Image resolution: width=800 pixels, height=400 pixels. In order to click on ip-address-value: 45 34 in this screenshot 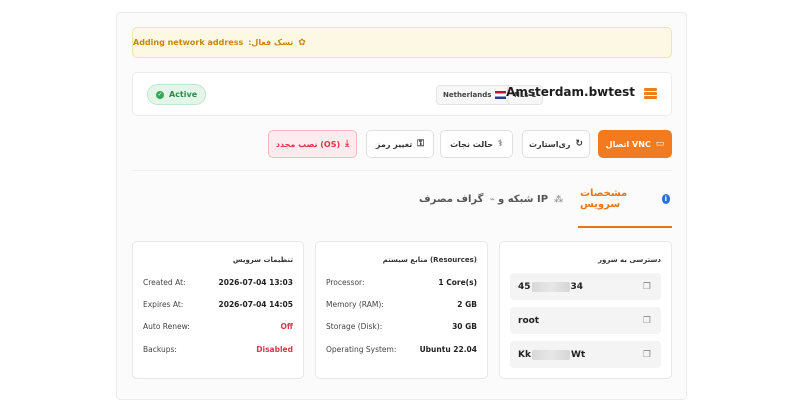, I will do `click(551, 286)`.